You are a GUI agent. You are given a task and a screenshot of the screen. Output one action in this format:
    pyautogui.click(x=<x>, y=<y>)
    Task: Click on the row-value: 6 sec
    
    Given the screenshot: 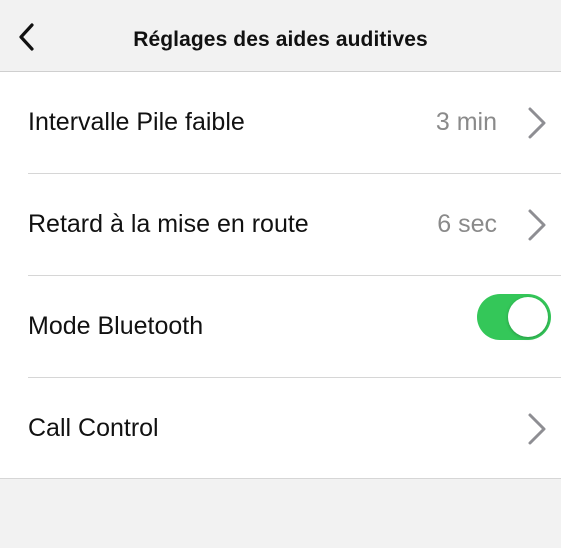 What is the action you would take?
    pyautogui.click(x=467, y=224)
    